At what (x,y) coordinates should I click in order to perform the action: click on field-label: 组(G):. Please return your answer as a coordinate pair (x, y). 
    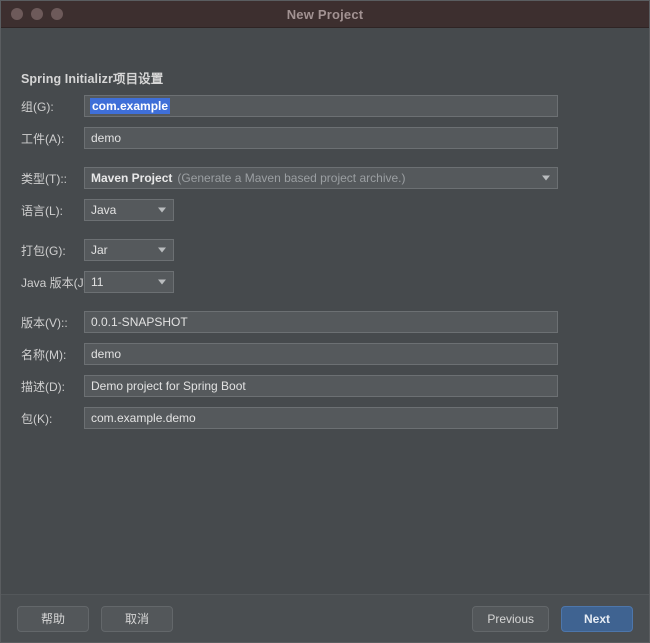
    Looking at the image, I should click on (37, 106).